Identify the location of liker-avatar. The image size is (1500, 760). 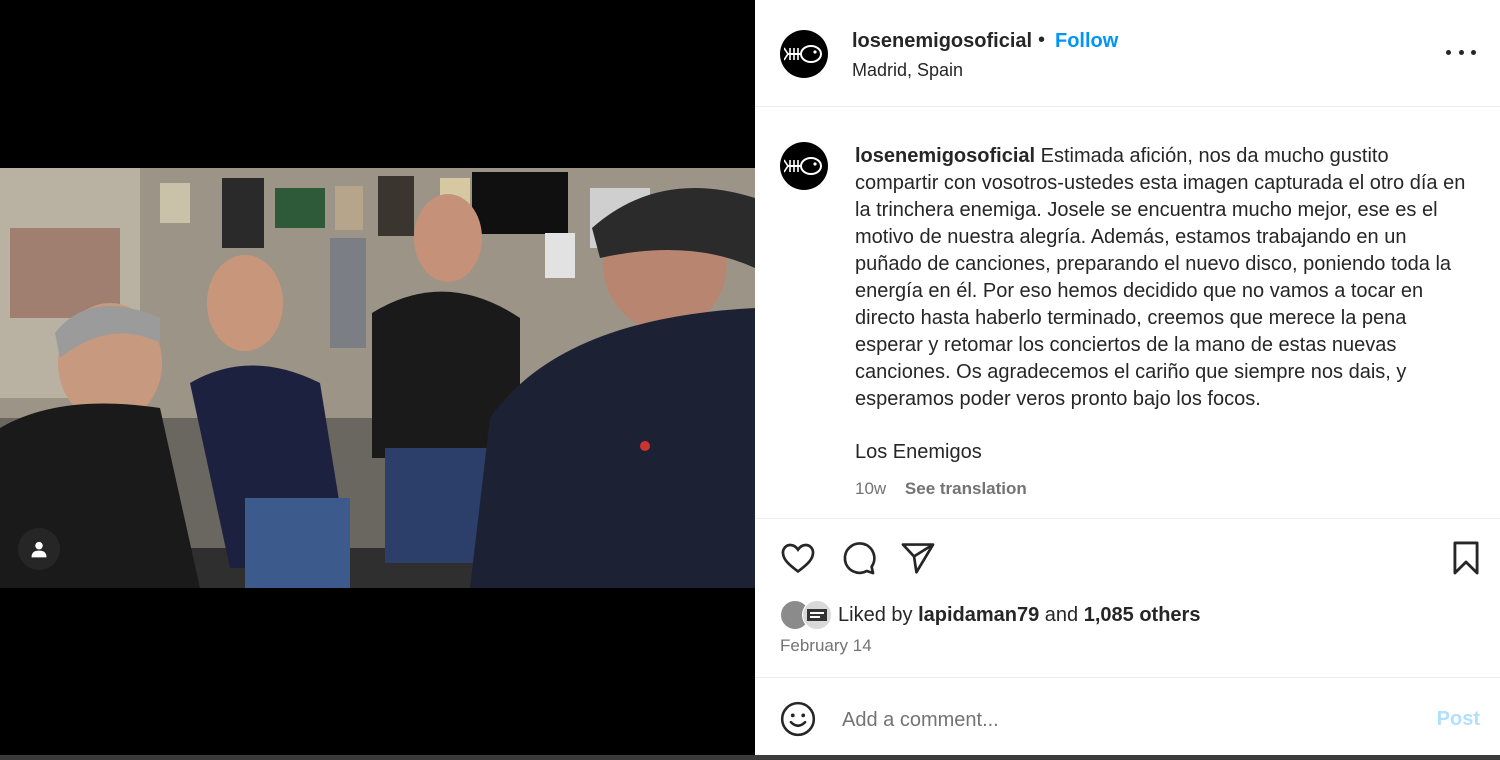
(817, 615).